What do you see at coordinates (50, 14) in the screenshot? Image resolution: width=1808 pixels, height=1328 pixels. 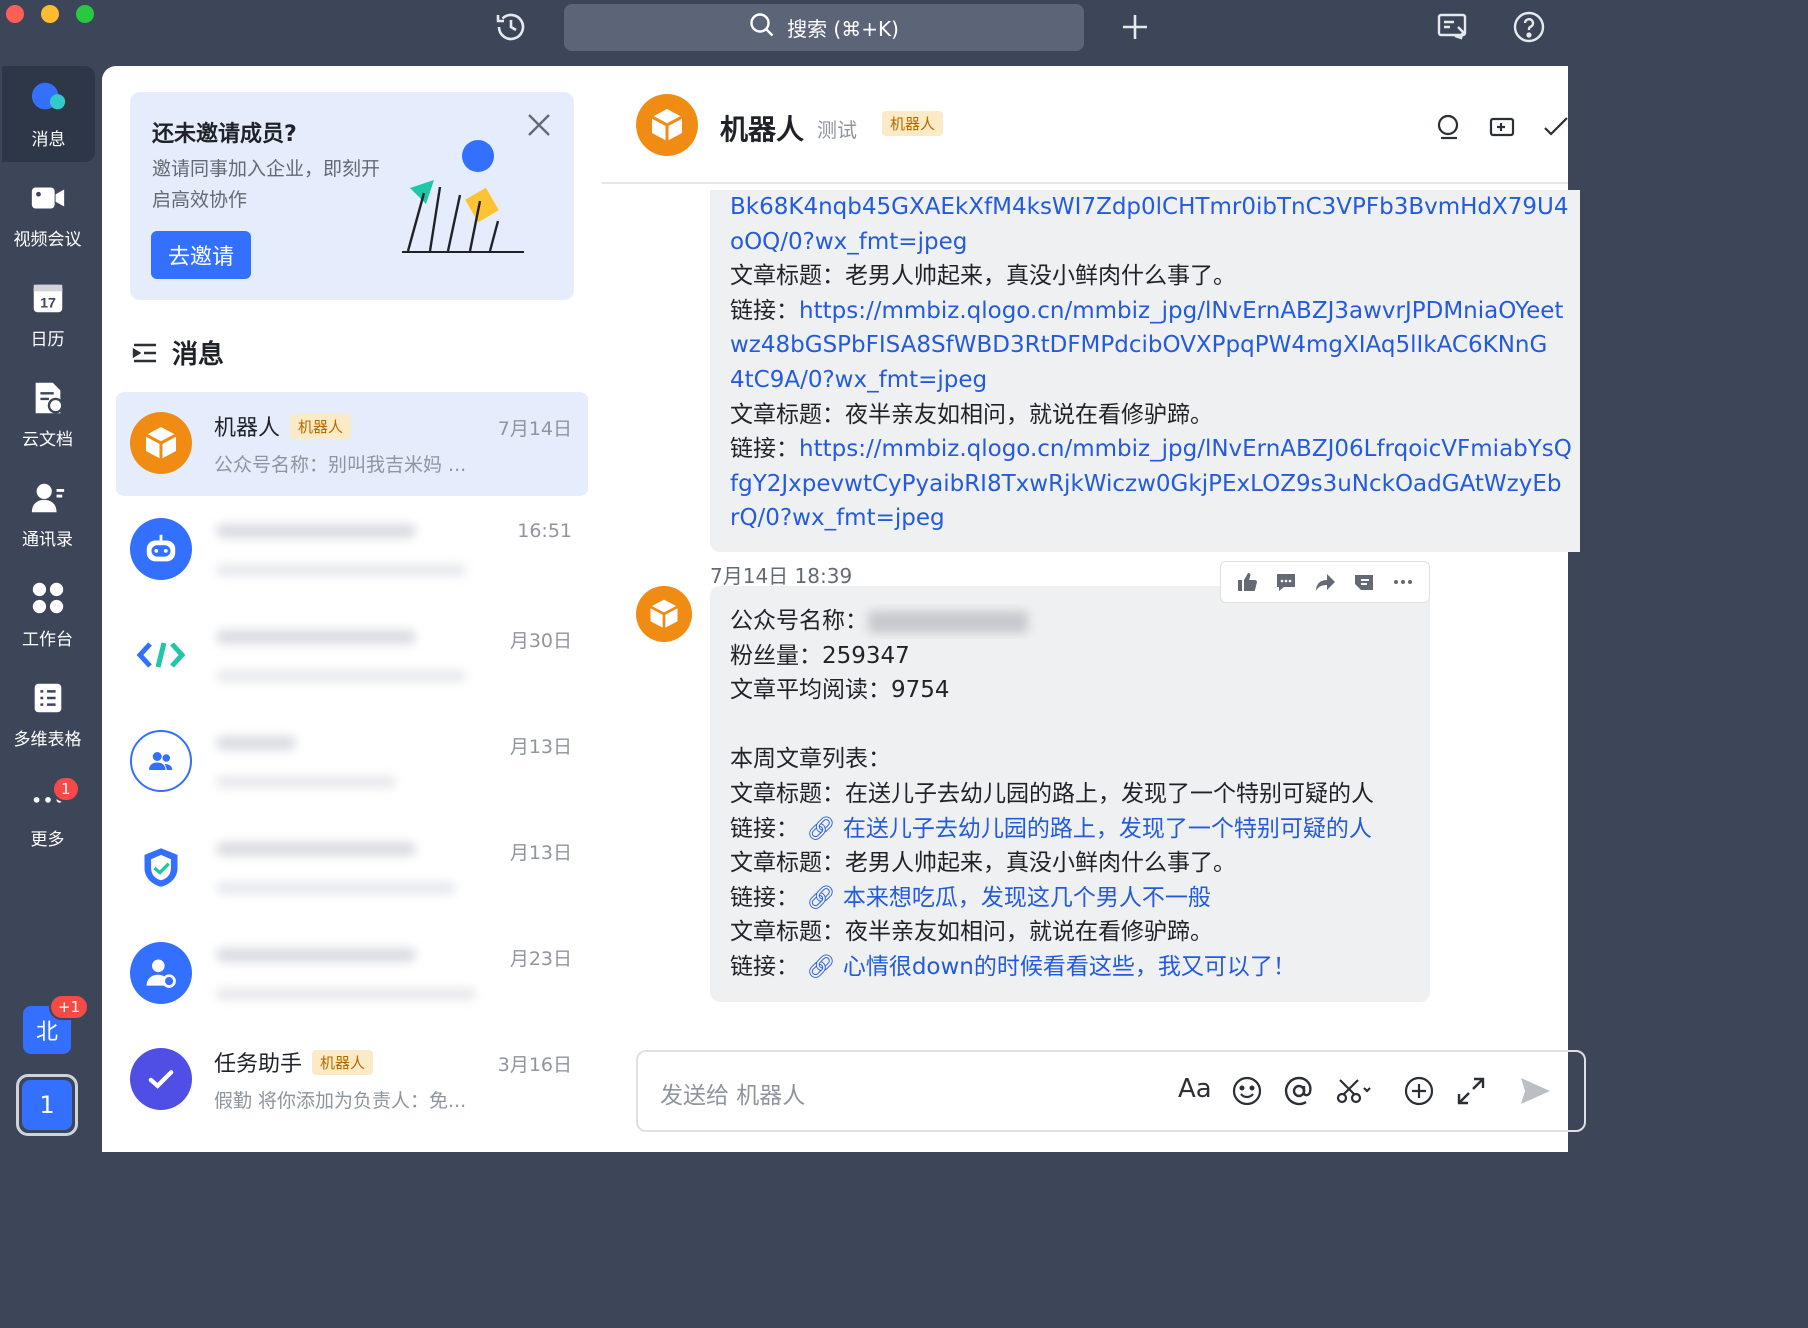 I see `minimize-window-button` at bounding box center [50, 14].